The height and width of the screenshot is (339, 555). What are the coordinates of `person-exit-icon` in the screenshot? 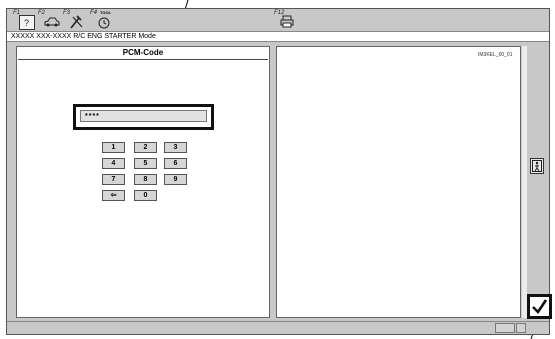 It's located at (537, 166).